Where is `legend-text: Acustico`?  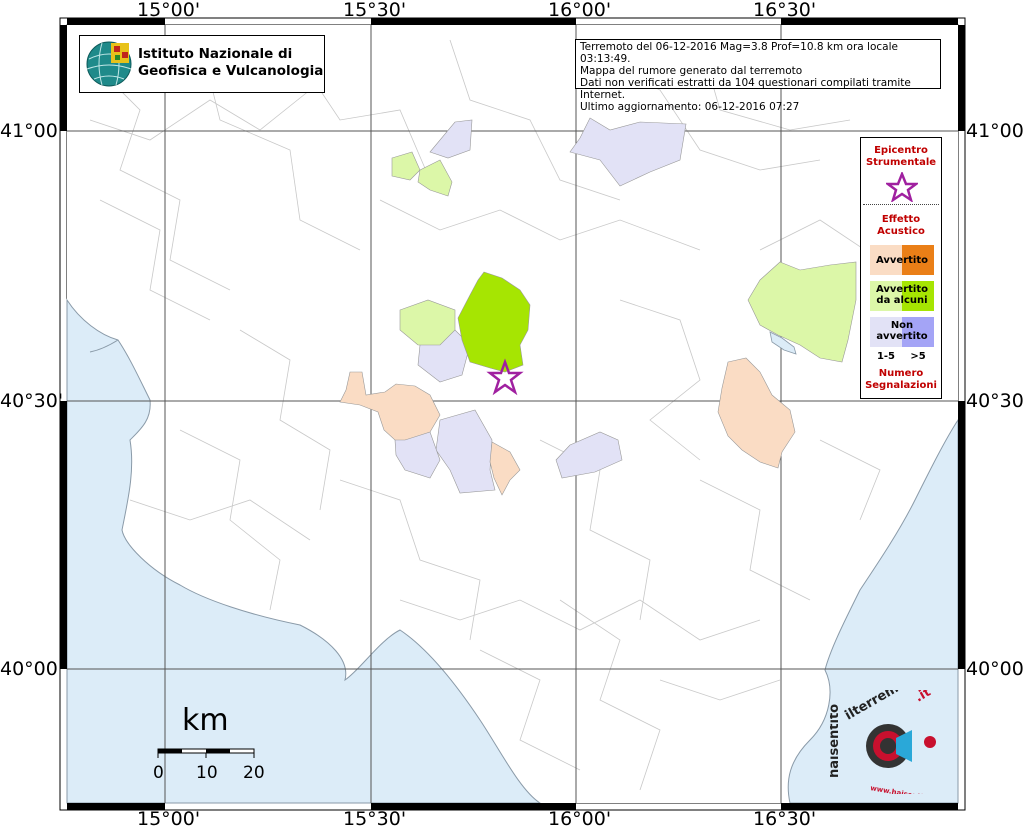
legend-text: Acustico is located at coordinates (901, 231).